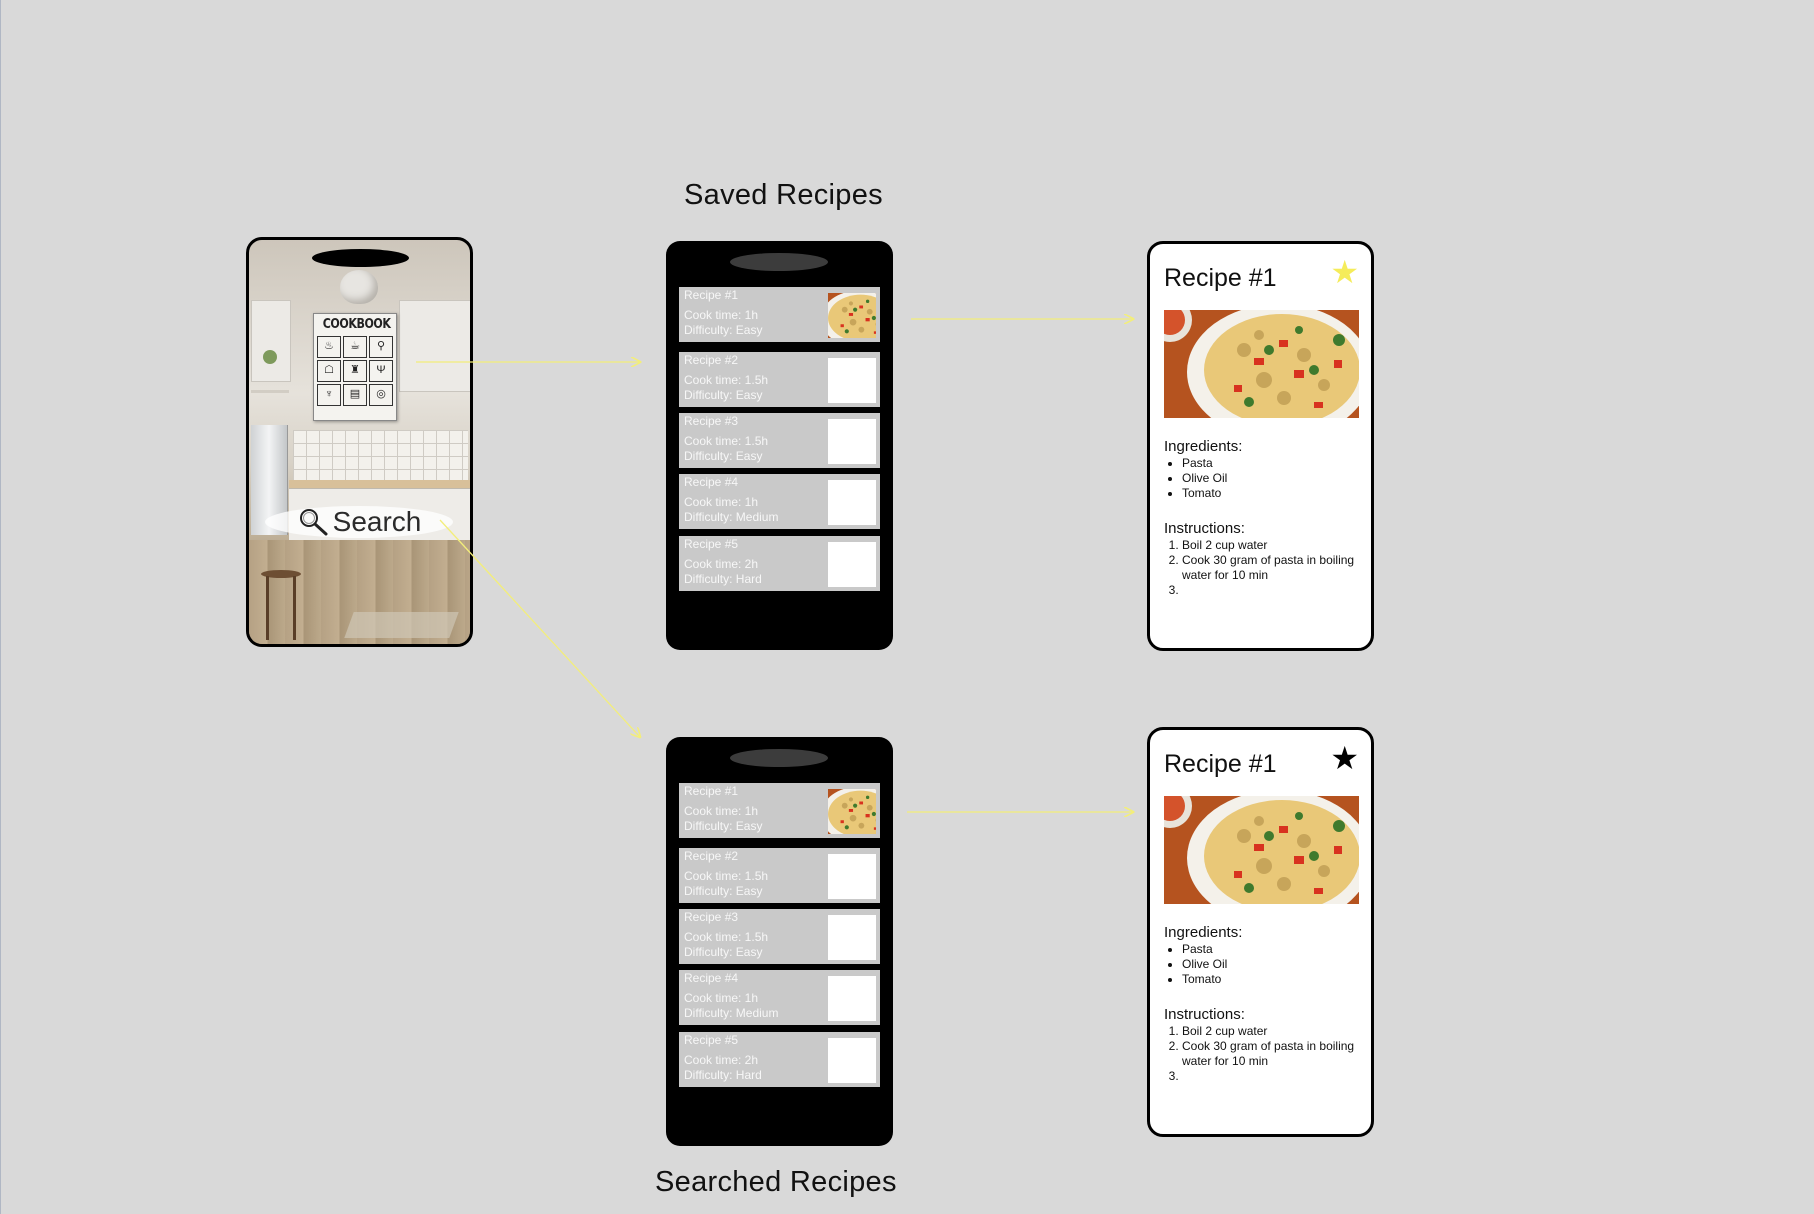 The width and height of the screenshot is (1814, 1214). What do you see at coordinates (539, 628) in the screenshot?
I see `arrow-search-to-searched` at bounding box center [539, 628].